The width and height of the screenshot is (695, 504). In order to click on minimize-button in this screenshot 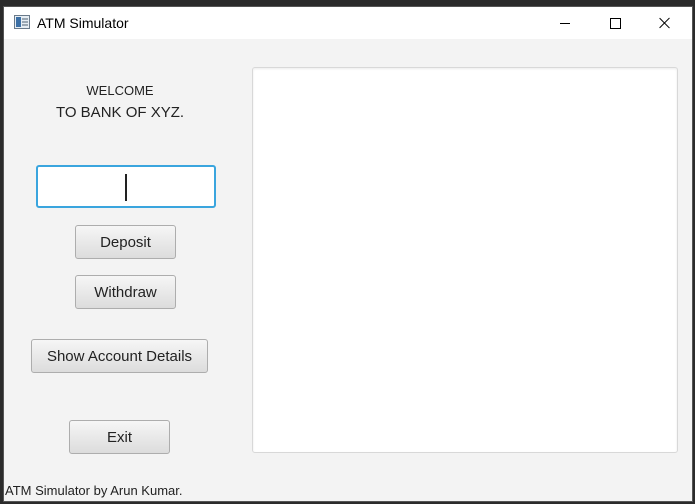, I will do `click(565, 23)`.